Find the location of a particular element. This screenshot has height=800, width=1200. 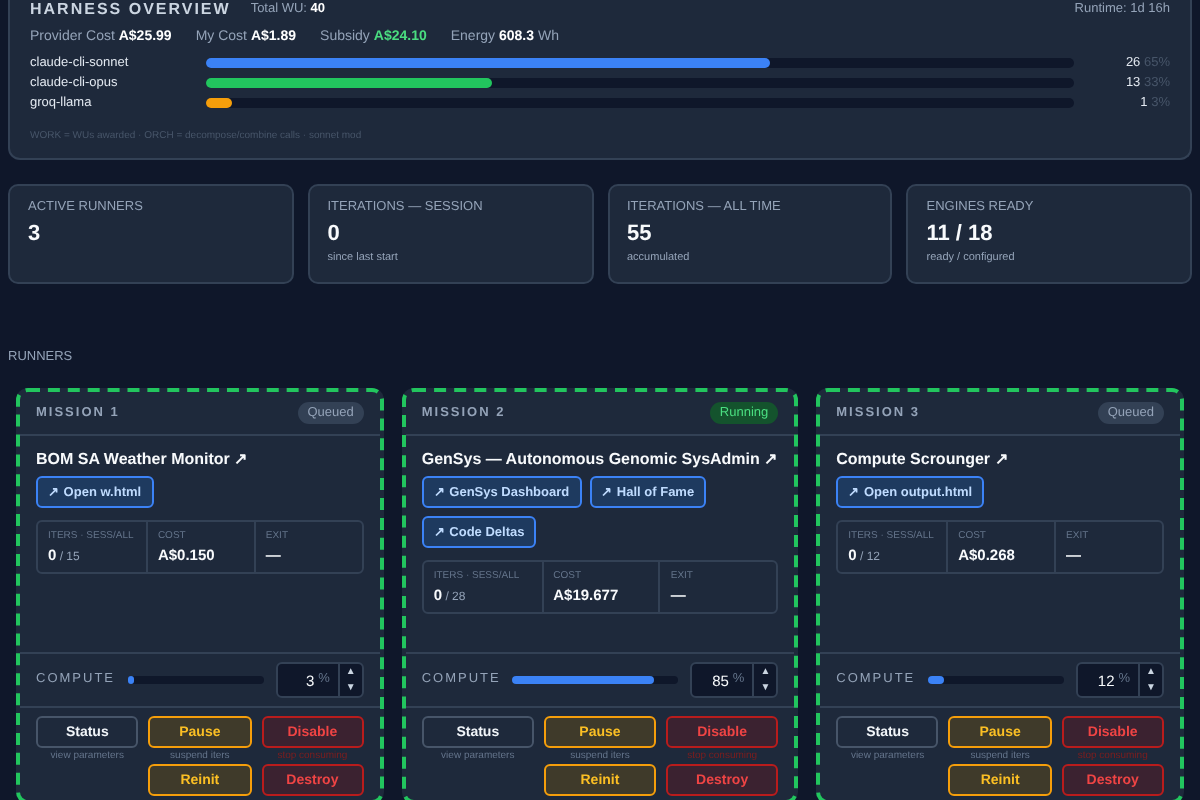

stat-value: 55 is located at coordinates (639, 234).